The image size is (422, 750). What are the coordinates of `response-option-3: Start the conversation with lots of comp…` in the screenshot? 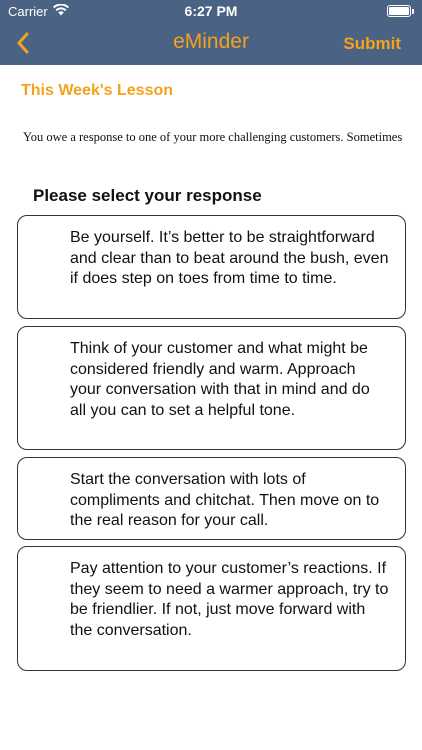 It's located at (211, 498).